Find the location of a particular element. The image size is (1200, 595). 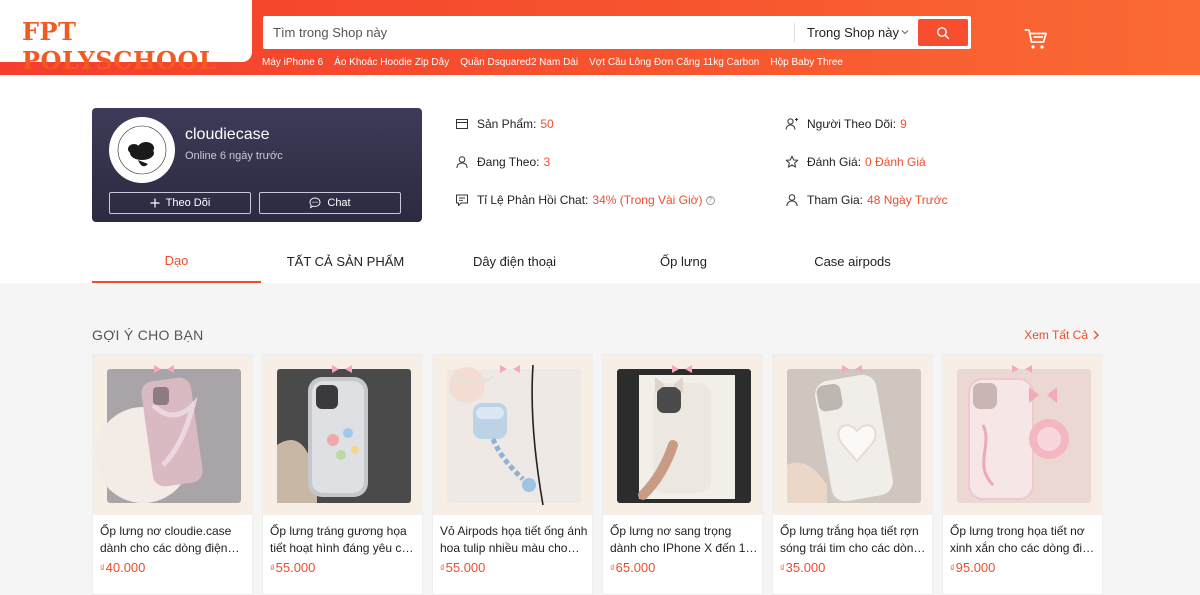

stat-value: 50 is located at coordinates (547, 124).